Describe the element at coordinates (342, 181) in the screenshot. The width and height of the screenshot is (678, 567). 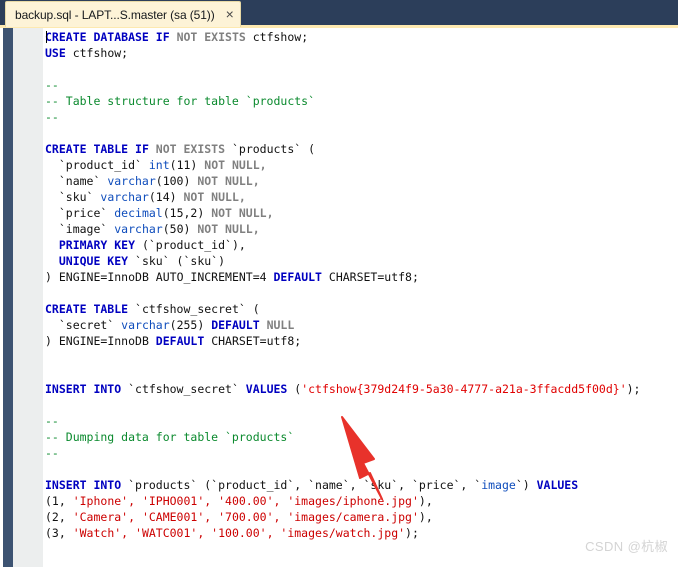
I see `code-line: `name` varchar(100) NOT NULL,` at that location.